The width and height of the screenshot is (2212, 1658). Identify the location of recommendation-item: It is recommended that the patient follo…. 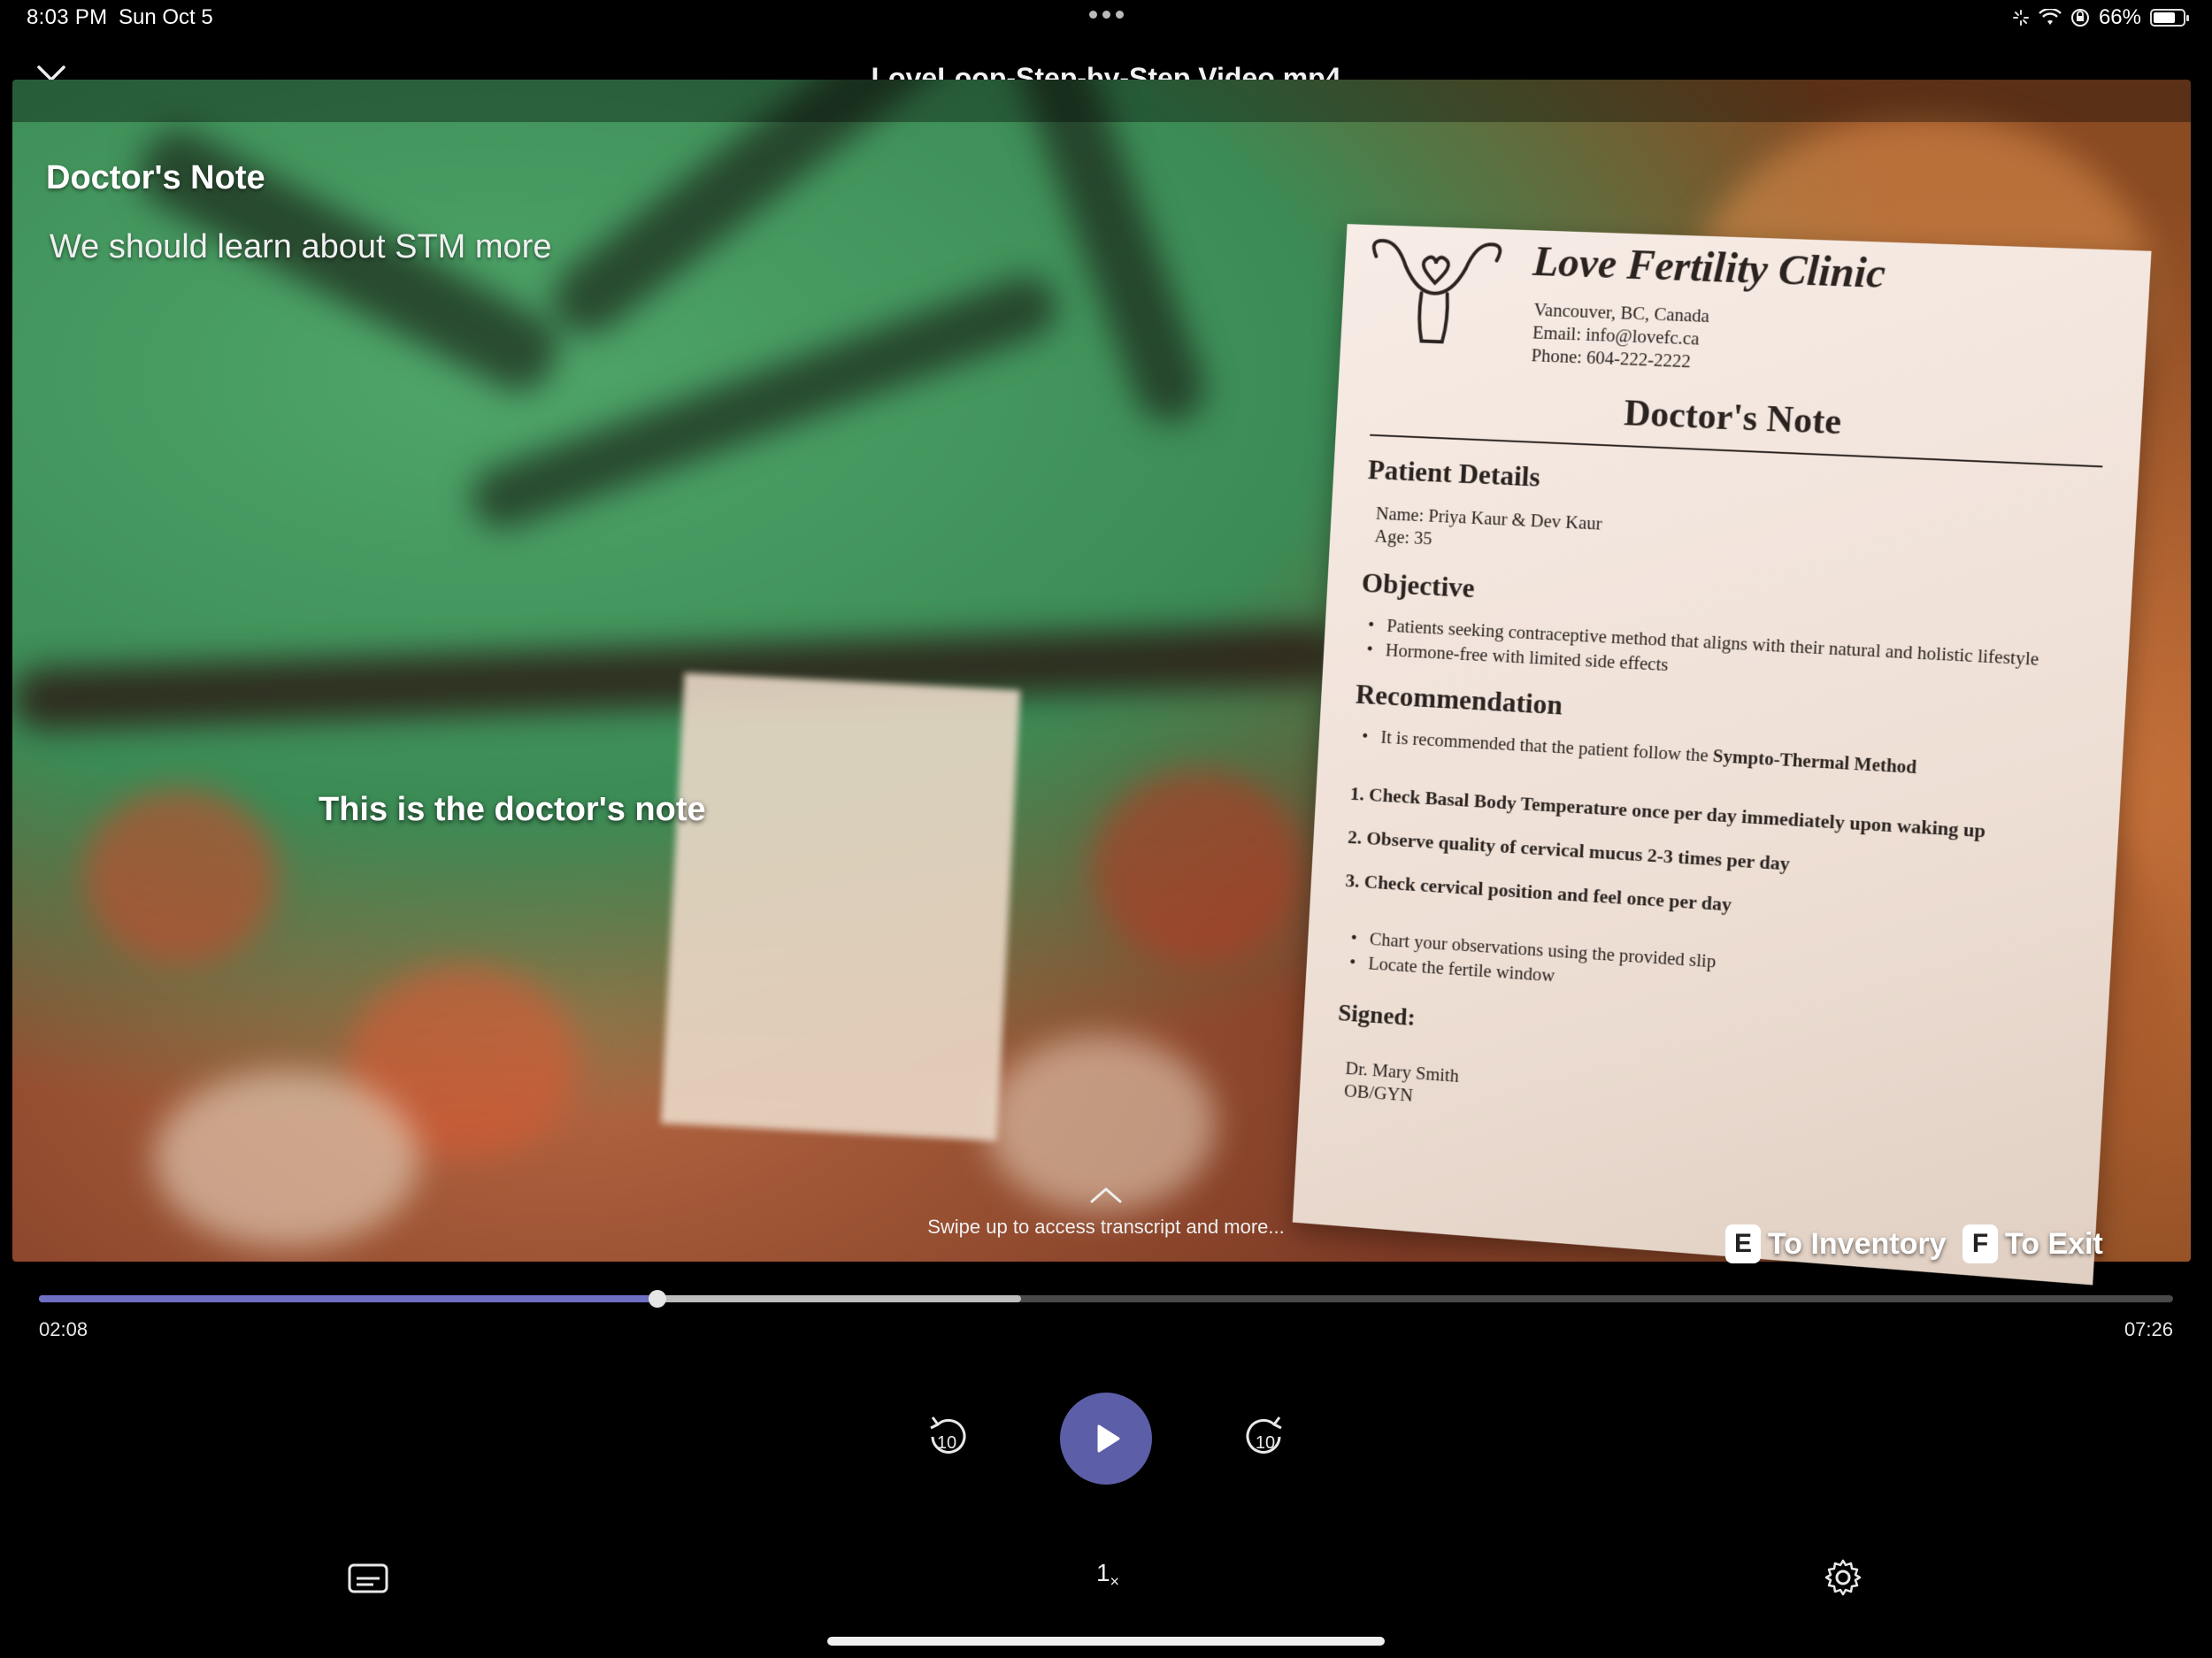
(1649, 753).